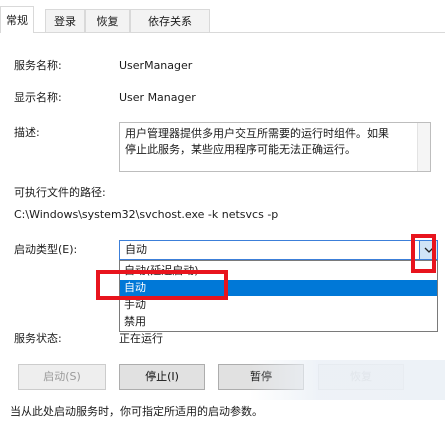 The image size is (445, 424). I want to click on annotation-box-option, so click(162, 285).